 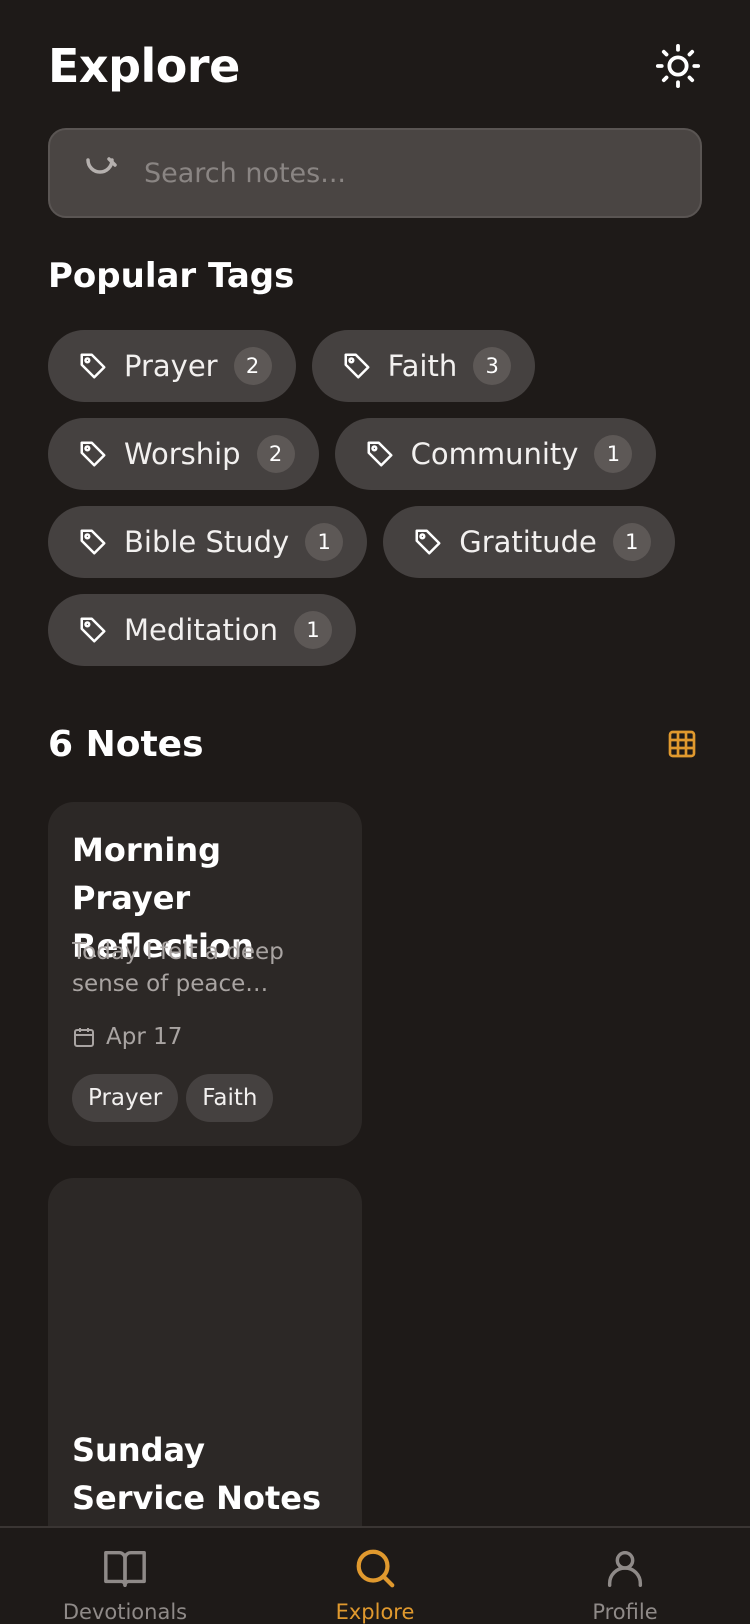 I want to click on note-date: Apr 17, so click(x=127, y=1037).